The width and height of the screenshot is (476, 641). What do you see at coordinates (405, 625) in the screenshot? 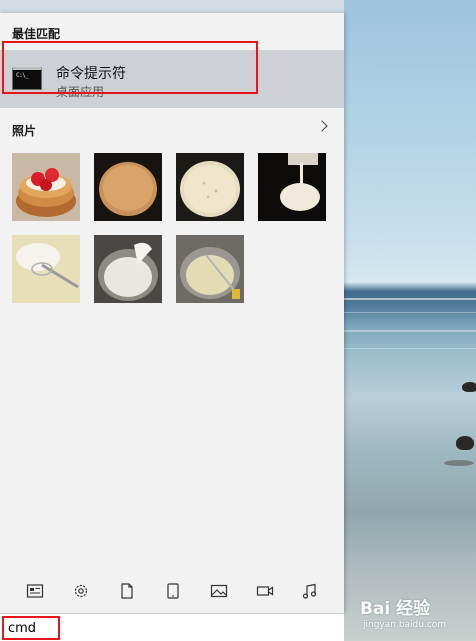
I see `watermark-url: jingyan.baidu.com` at bounding box center [405, 625].